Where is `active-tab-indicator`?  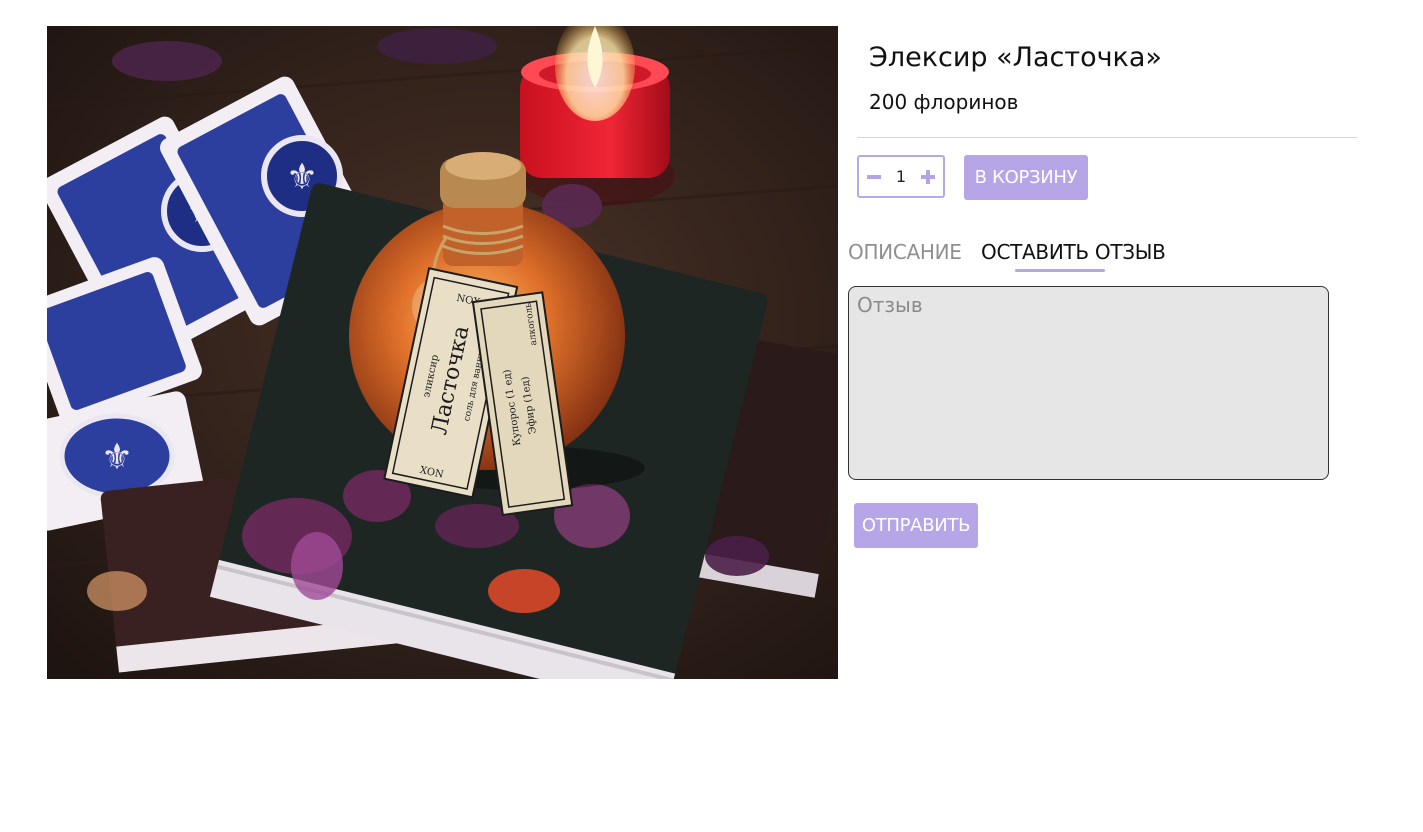 active-tab-indicator is located at coordinates (1060, 270).